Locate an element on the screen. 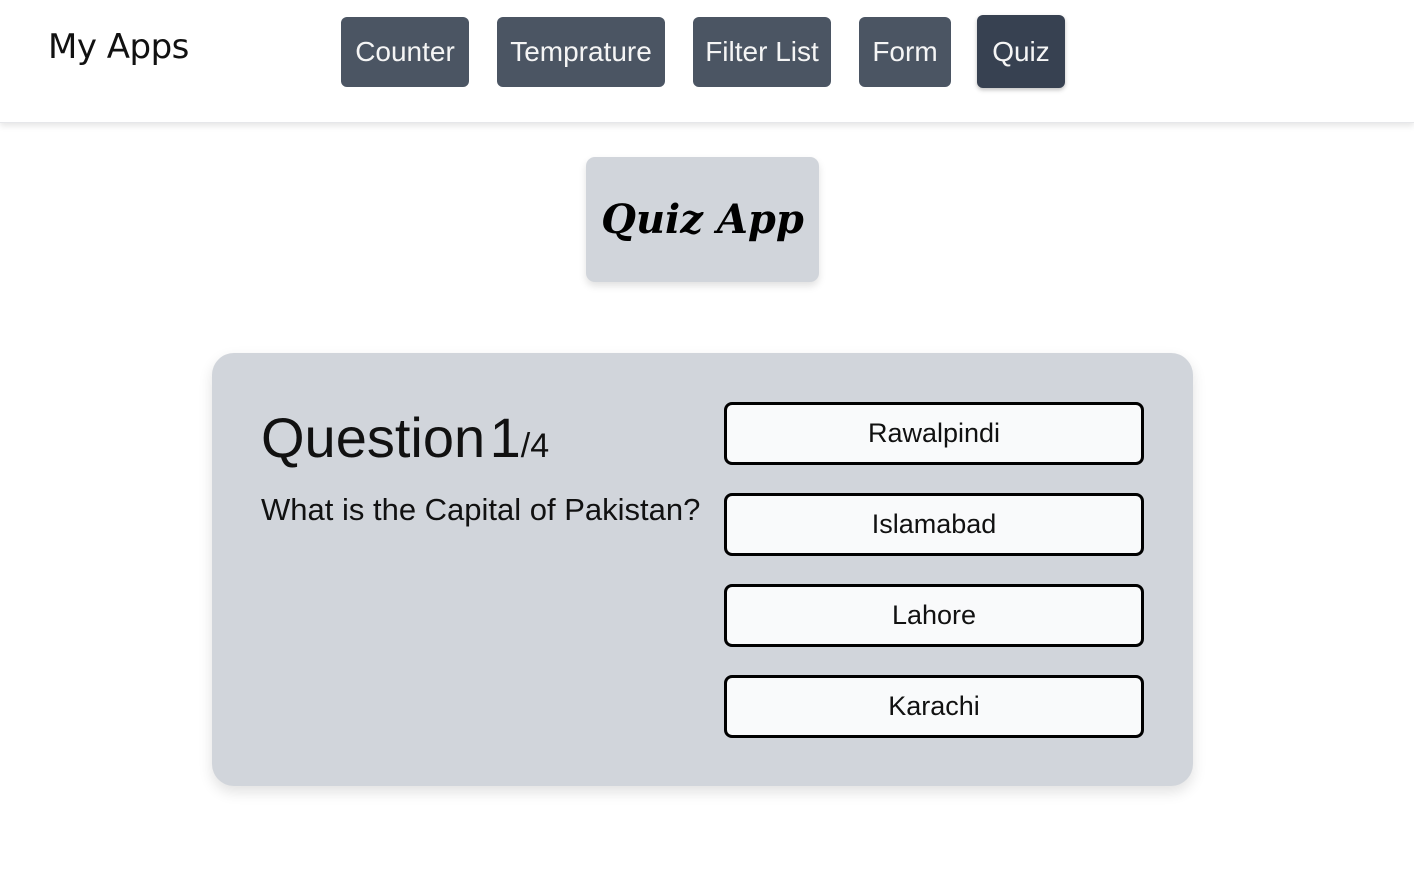 The height and width of the screenshot is (875, 1414). nav-button-filter-list: Filter List is located at coordinates (762, 52).